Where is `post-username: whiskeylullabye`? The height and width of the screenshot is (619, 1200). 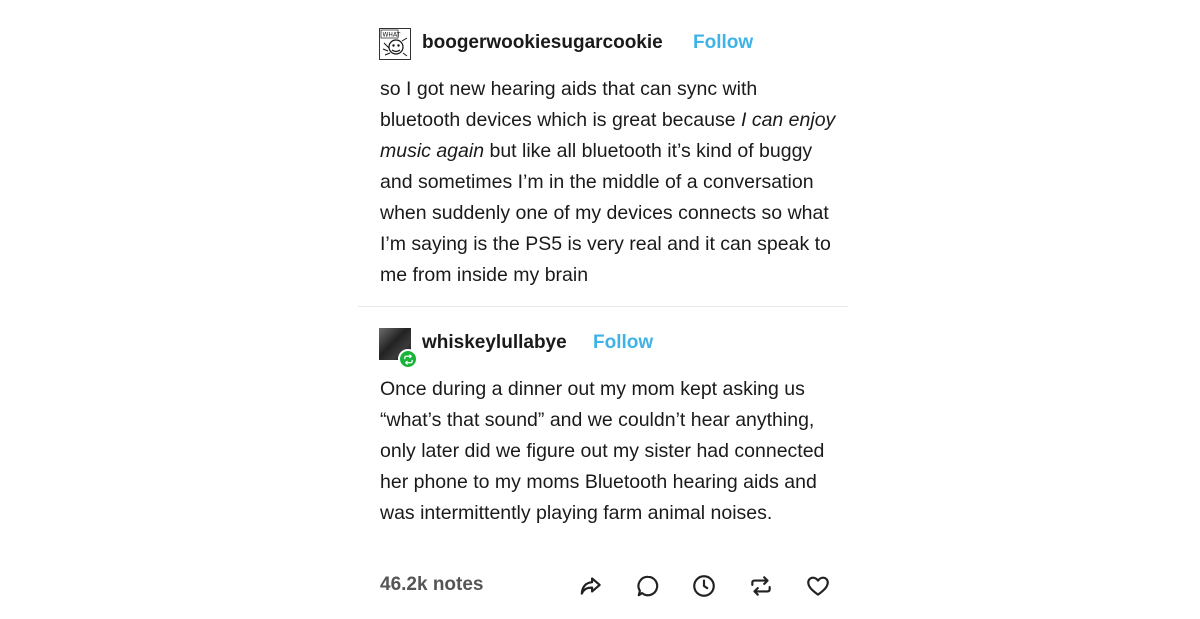
post-username: whiskeylullabye is located at coordinates (494, 343).